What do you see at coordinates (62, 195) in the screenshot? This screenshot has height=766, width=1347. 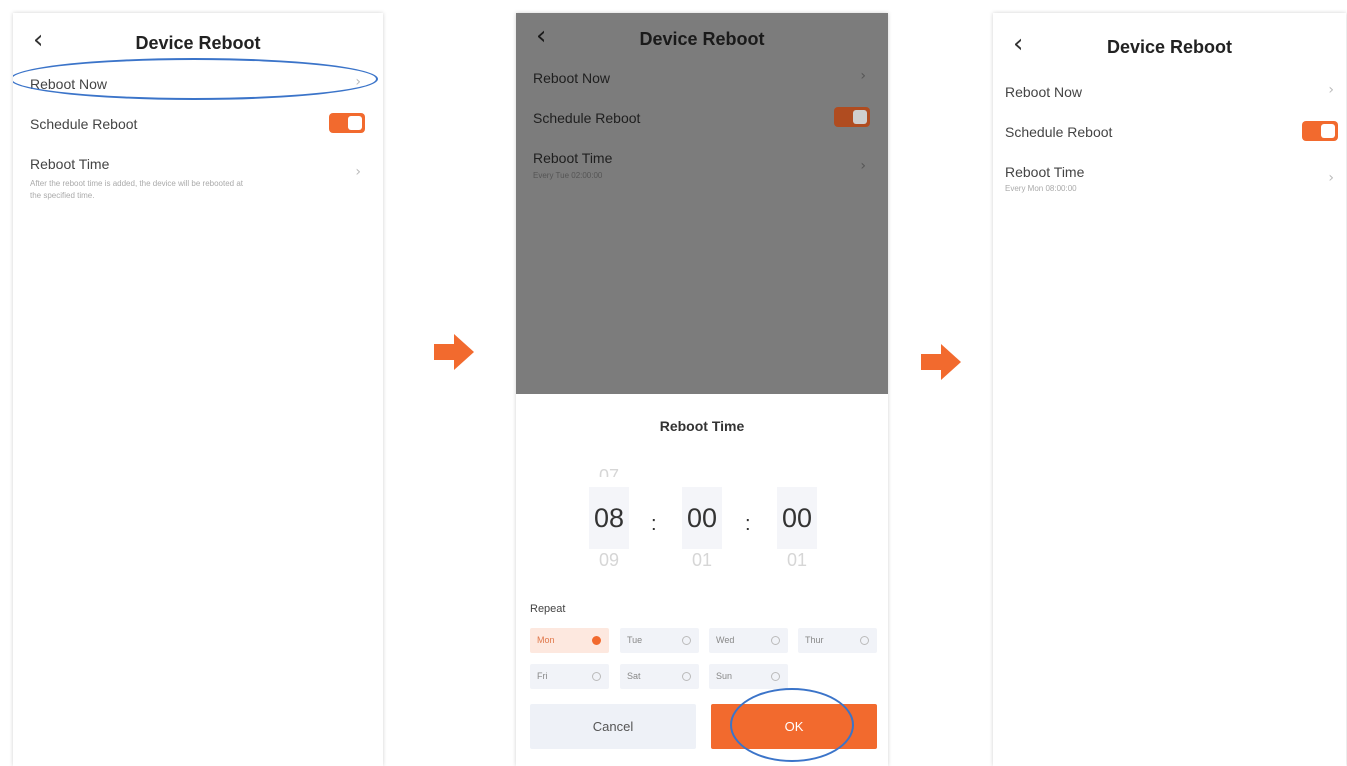 I see `description-line-2: the specified time.` at bounding box center [62, 195].